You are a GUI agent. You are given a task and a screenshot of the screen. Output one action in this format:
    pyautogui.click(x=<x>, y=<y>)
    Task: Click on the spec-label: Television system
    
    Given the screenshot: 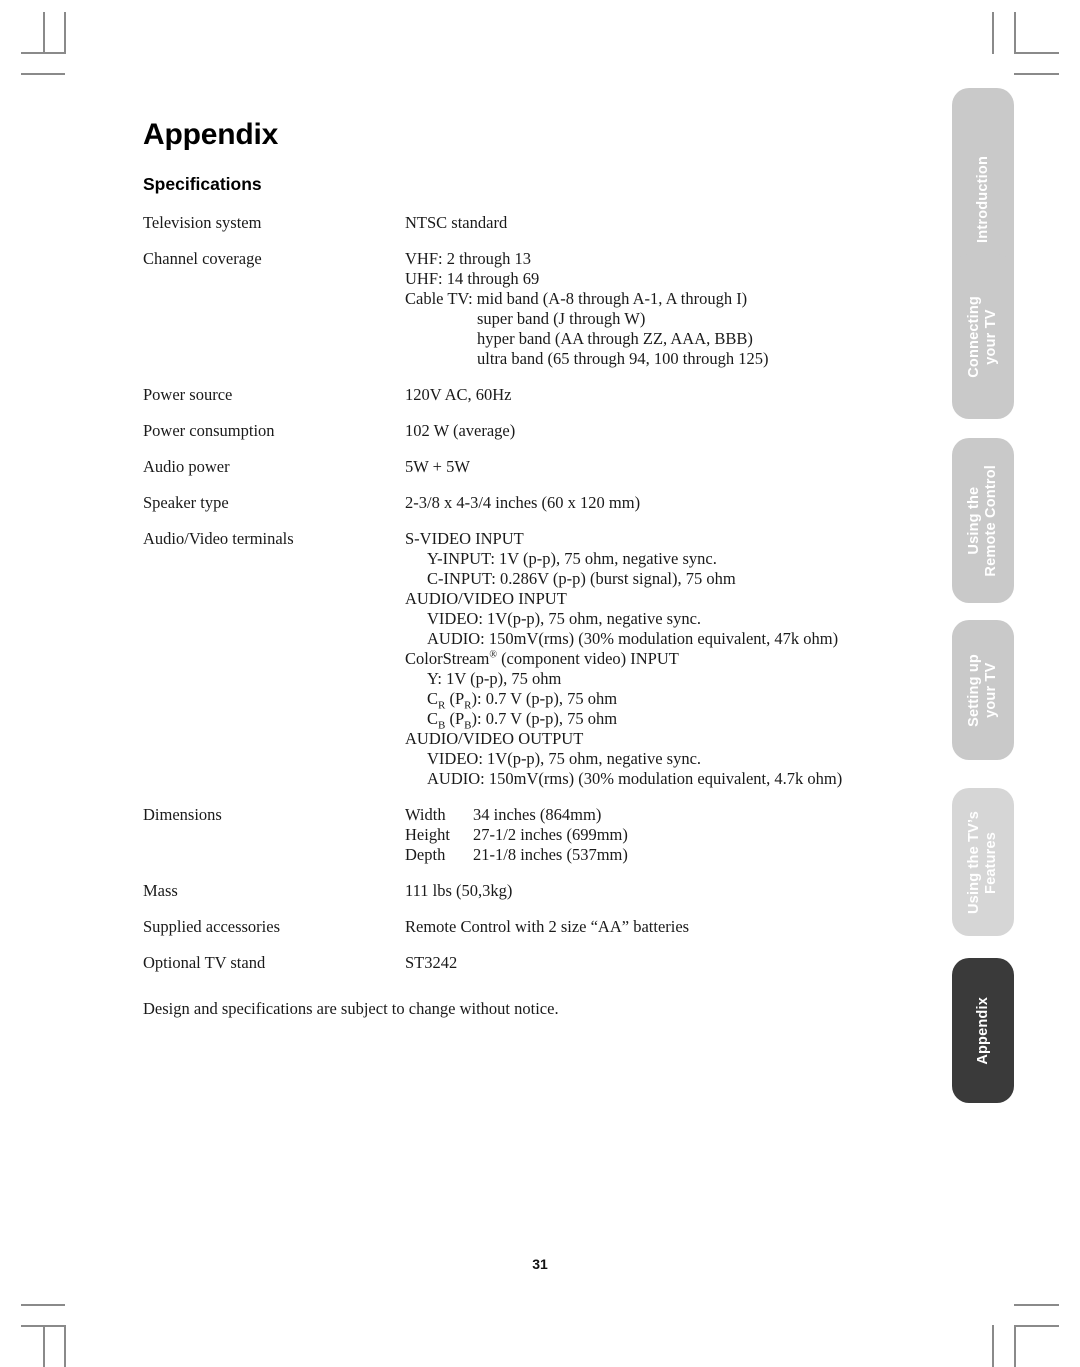 What is the action you would take?
    pyautogui.click(x=202, y=222)
    